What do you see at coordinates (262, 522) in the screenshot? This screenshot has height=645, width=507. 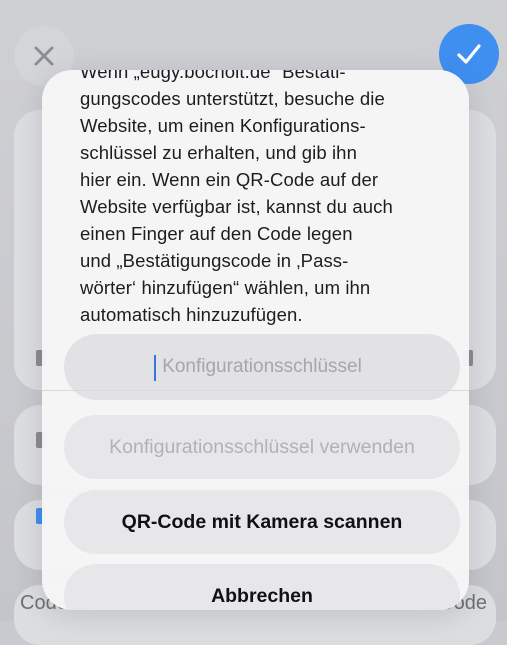 I see `scan-qr-code-button: QR-Code mit Kamera scannen` at bounding box center [262, 522].